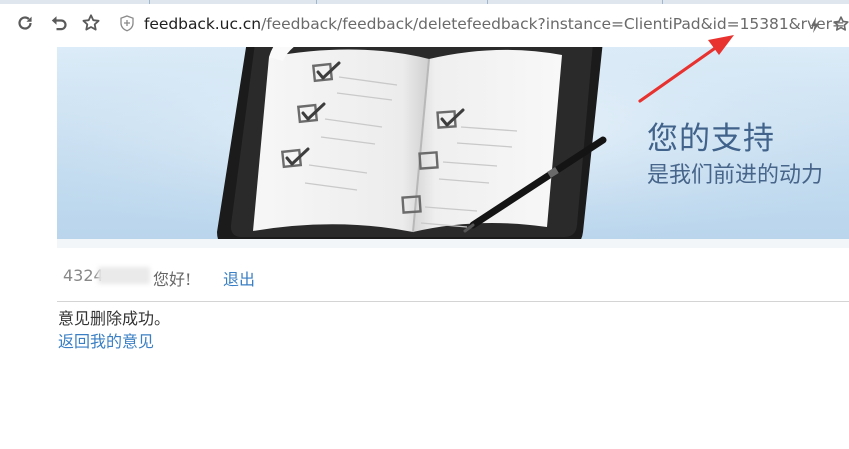 This screenshot has width=849, height=449. What do you see at coordinates (424, 2) in the screenshot?
I see `tab-strip` at bounding box center [424, 2].